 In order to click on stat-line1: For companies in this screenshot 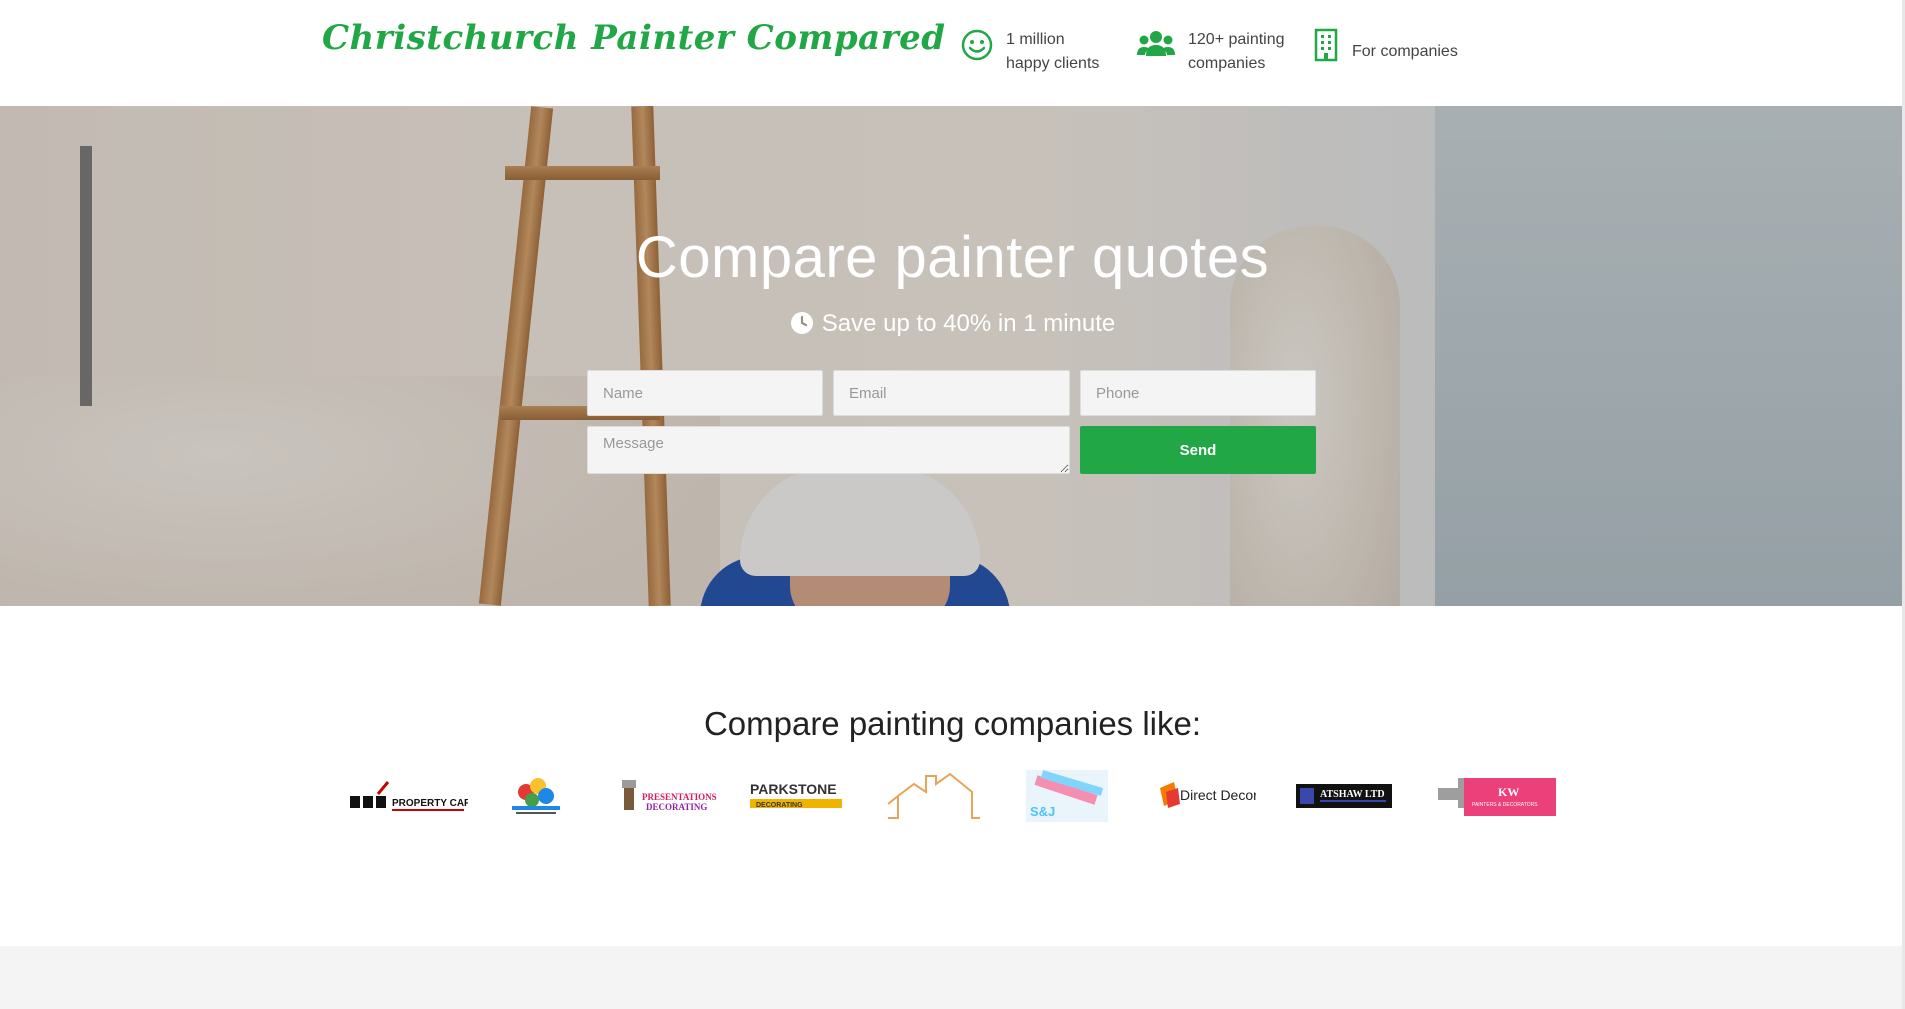, I will do `click(1405, 51)`.